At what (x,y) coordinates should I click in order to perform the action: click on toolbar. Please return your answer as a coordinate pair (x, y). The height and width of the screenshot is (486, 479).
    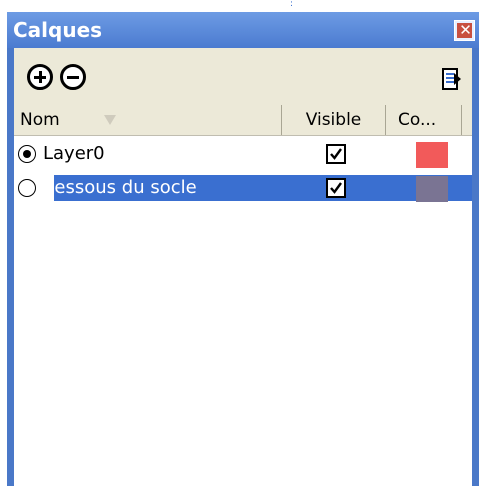
    Looking at the image, I should click on (243, 73).